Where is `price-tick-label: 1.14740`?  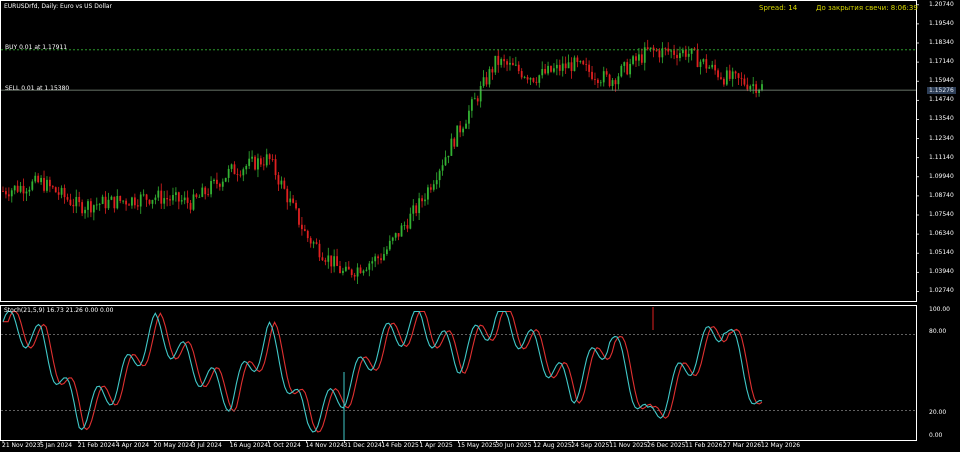 price-tick-label: 1.14740 is located at coordinates (941, 100).